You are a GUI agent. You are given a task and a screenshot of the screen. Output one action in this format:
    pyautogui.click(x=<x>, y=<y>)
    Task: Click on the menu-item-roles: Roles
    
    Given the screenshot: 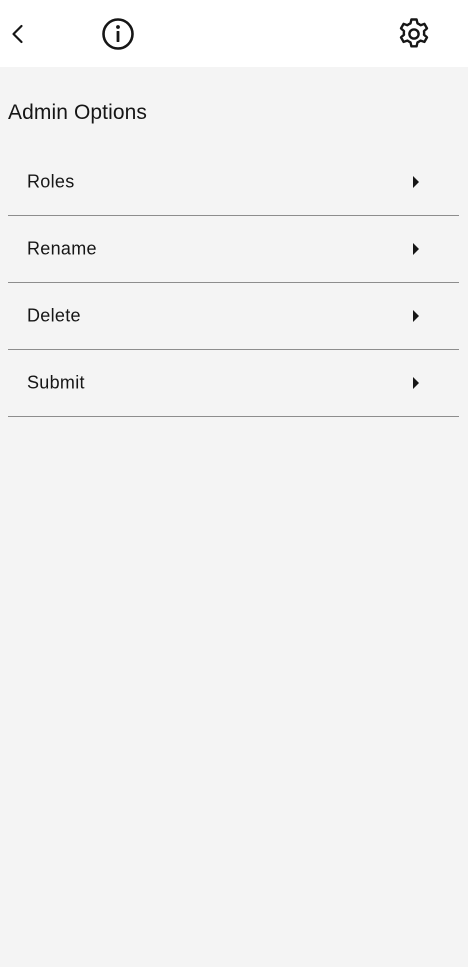 What is the action you would take?
    pyautogui.click(x=233, y=182)
    